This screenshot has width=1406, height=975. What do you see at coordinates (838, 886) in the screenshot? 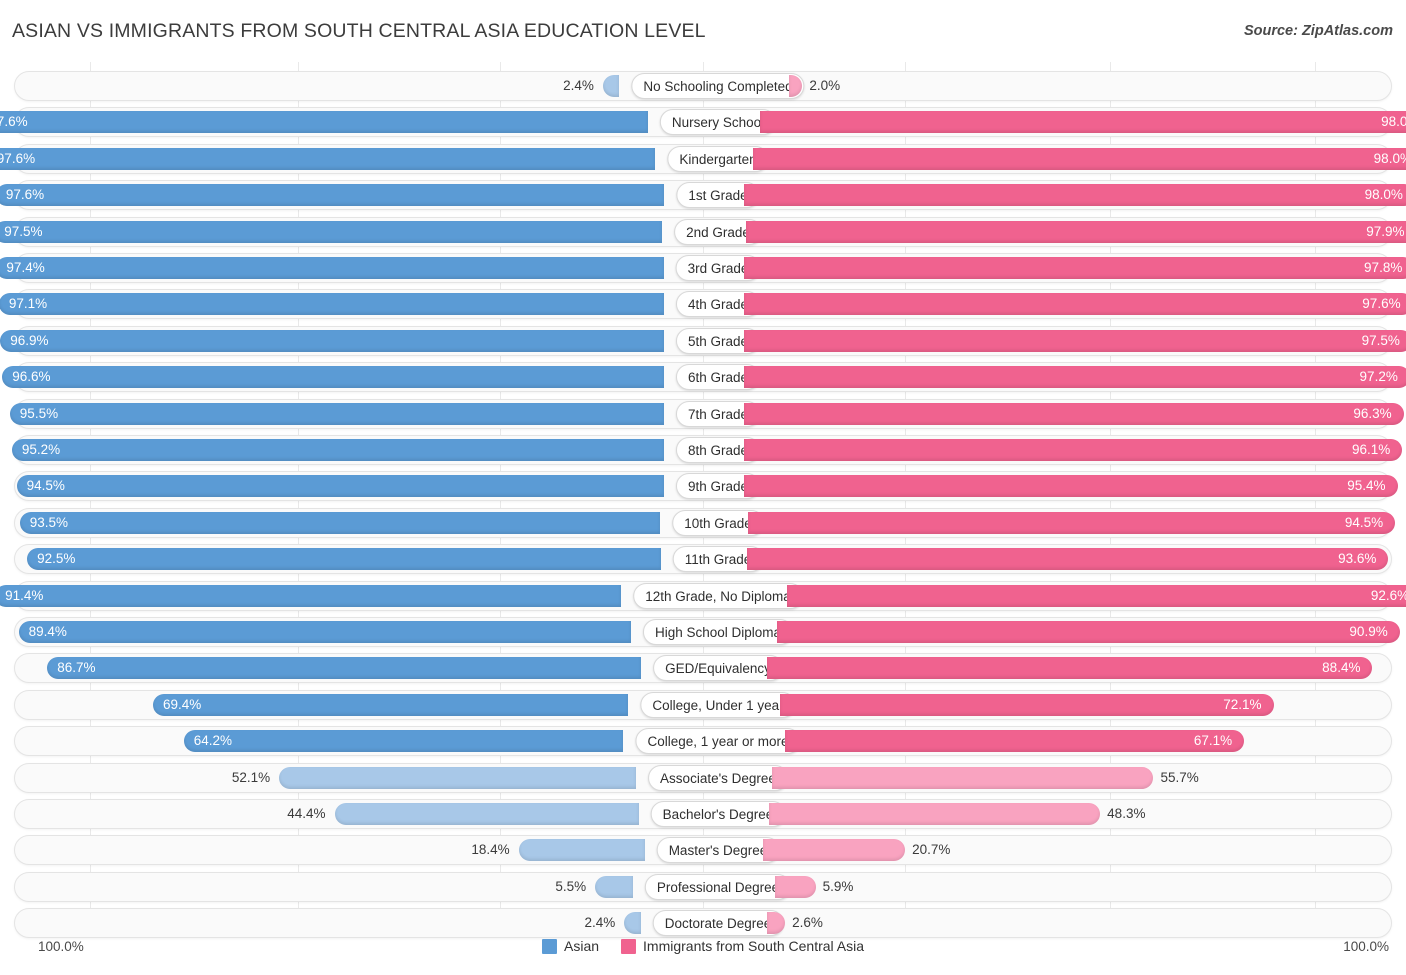
I see `bar-value-immigrants-south-central-asia: 5.9%` at bounding box center [838, 886].